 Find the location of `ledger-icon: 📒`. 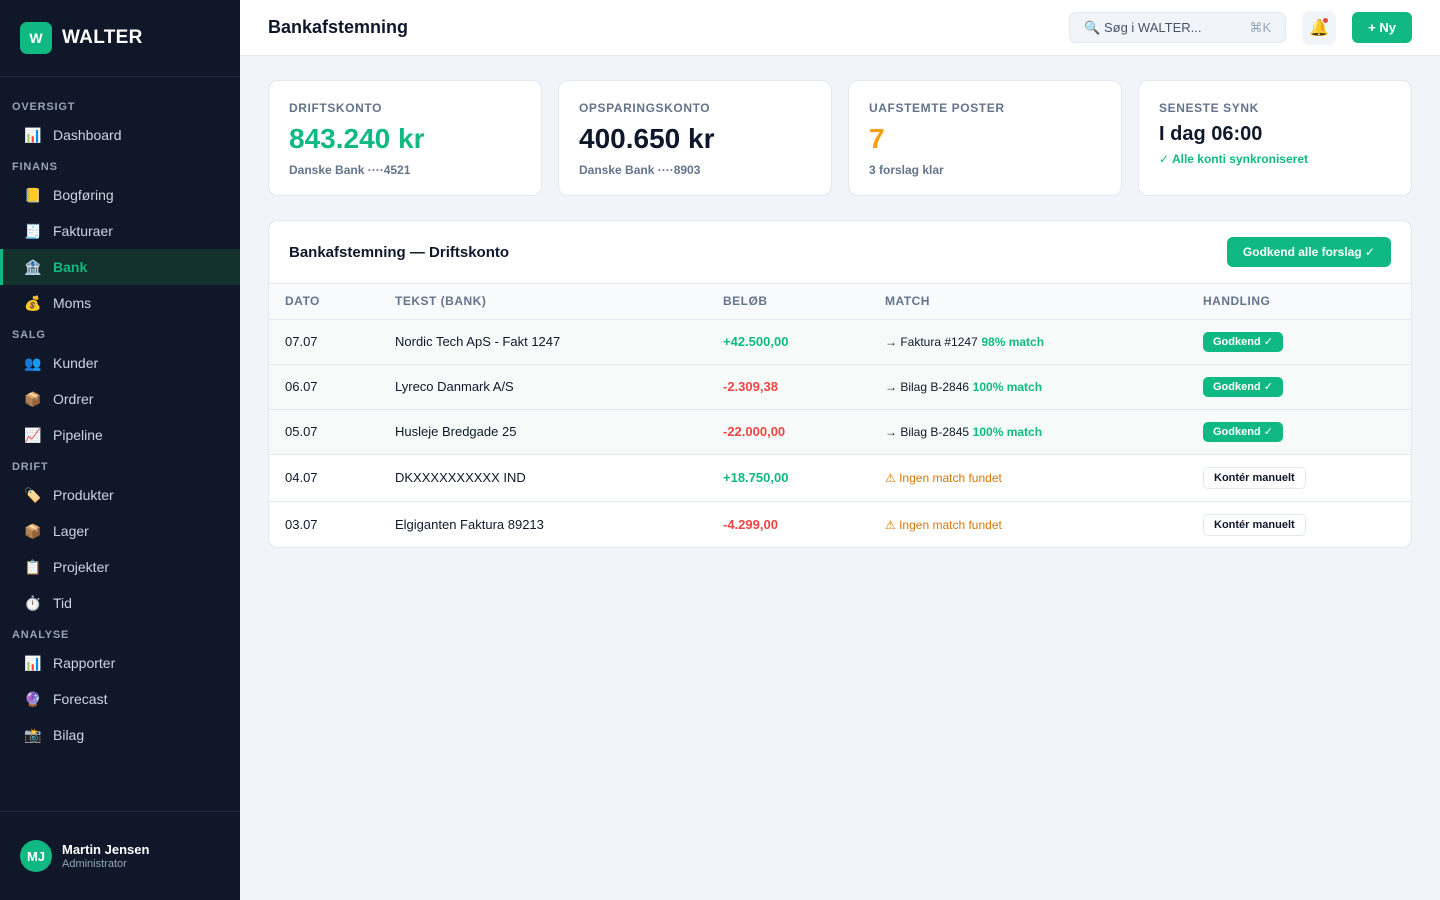

ledger-icon: 📒 is located at coordinates (33, 194).